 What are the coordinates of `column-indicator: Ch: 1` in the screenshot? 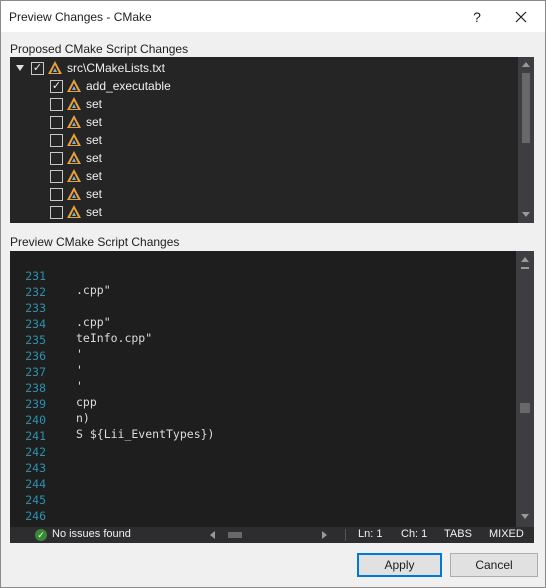 It's located at (414, 534).